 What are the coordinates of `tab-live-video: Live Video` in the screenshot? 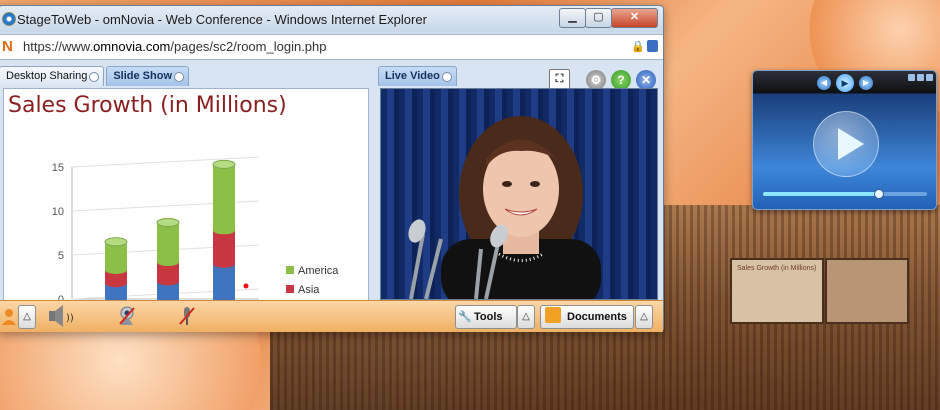 It's located at (417, 76).